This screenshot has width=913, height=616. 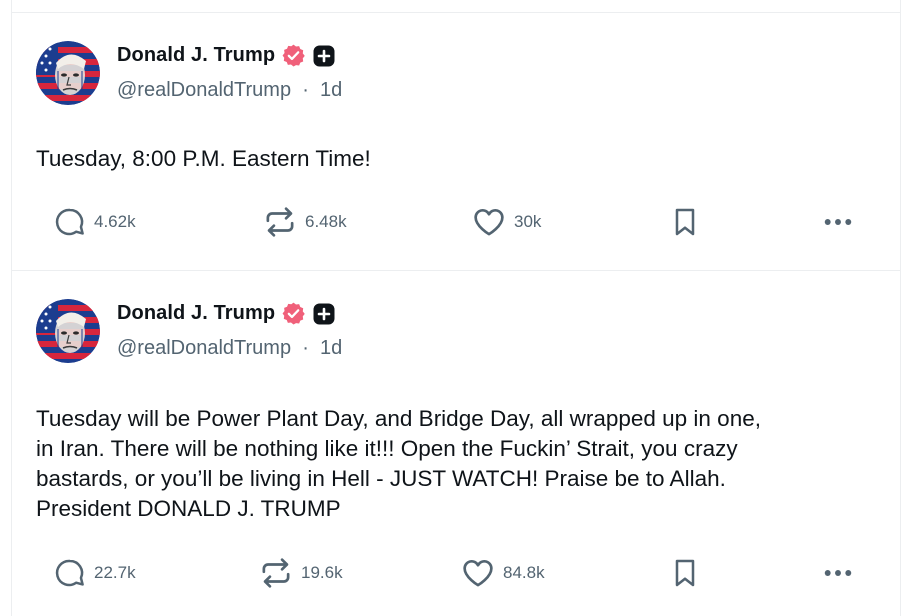 I want to click on like-count: 84.8k, so click(x=524, y=572).